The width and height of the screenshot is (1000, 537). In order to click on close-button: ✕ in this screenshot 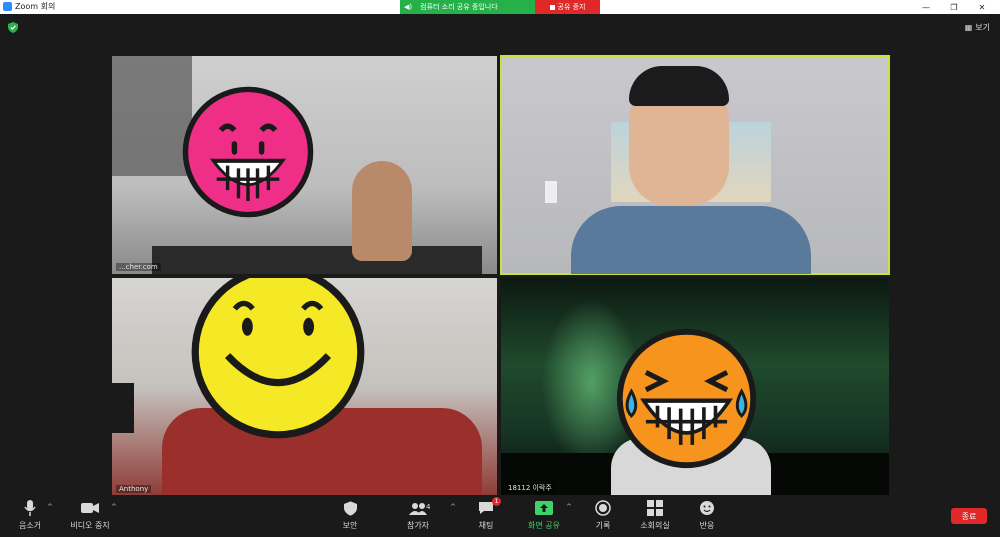, I will do `click(982, 7)`.